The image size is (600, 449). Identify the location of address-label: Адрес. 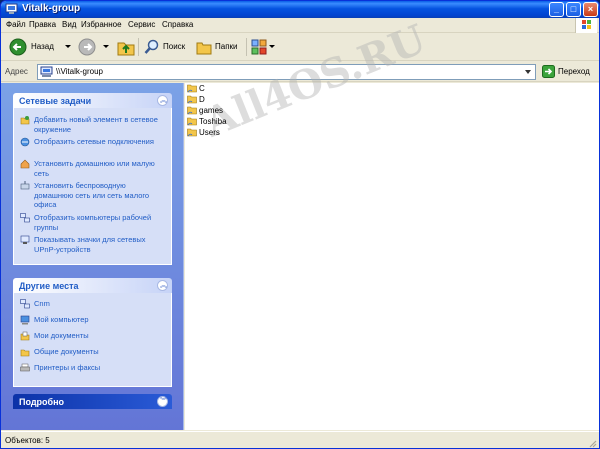
(16, 71).